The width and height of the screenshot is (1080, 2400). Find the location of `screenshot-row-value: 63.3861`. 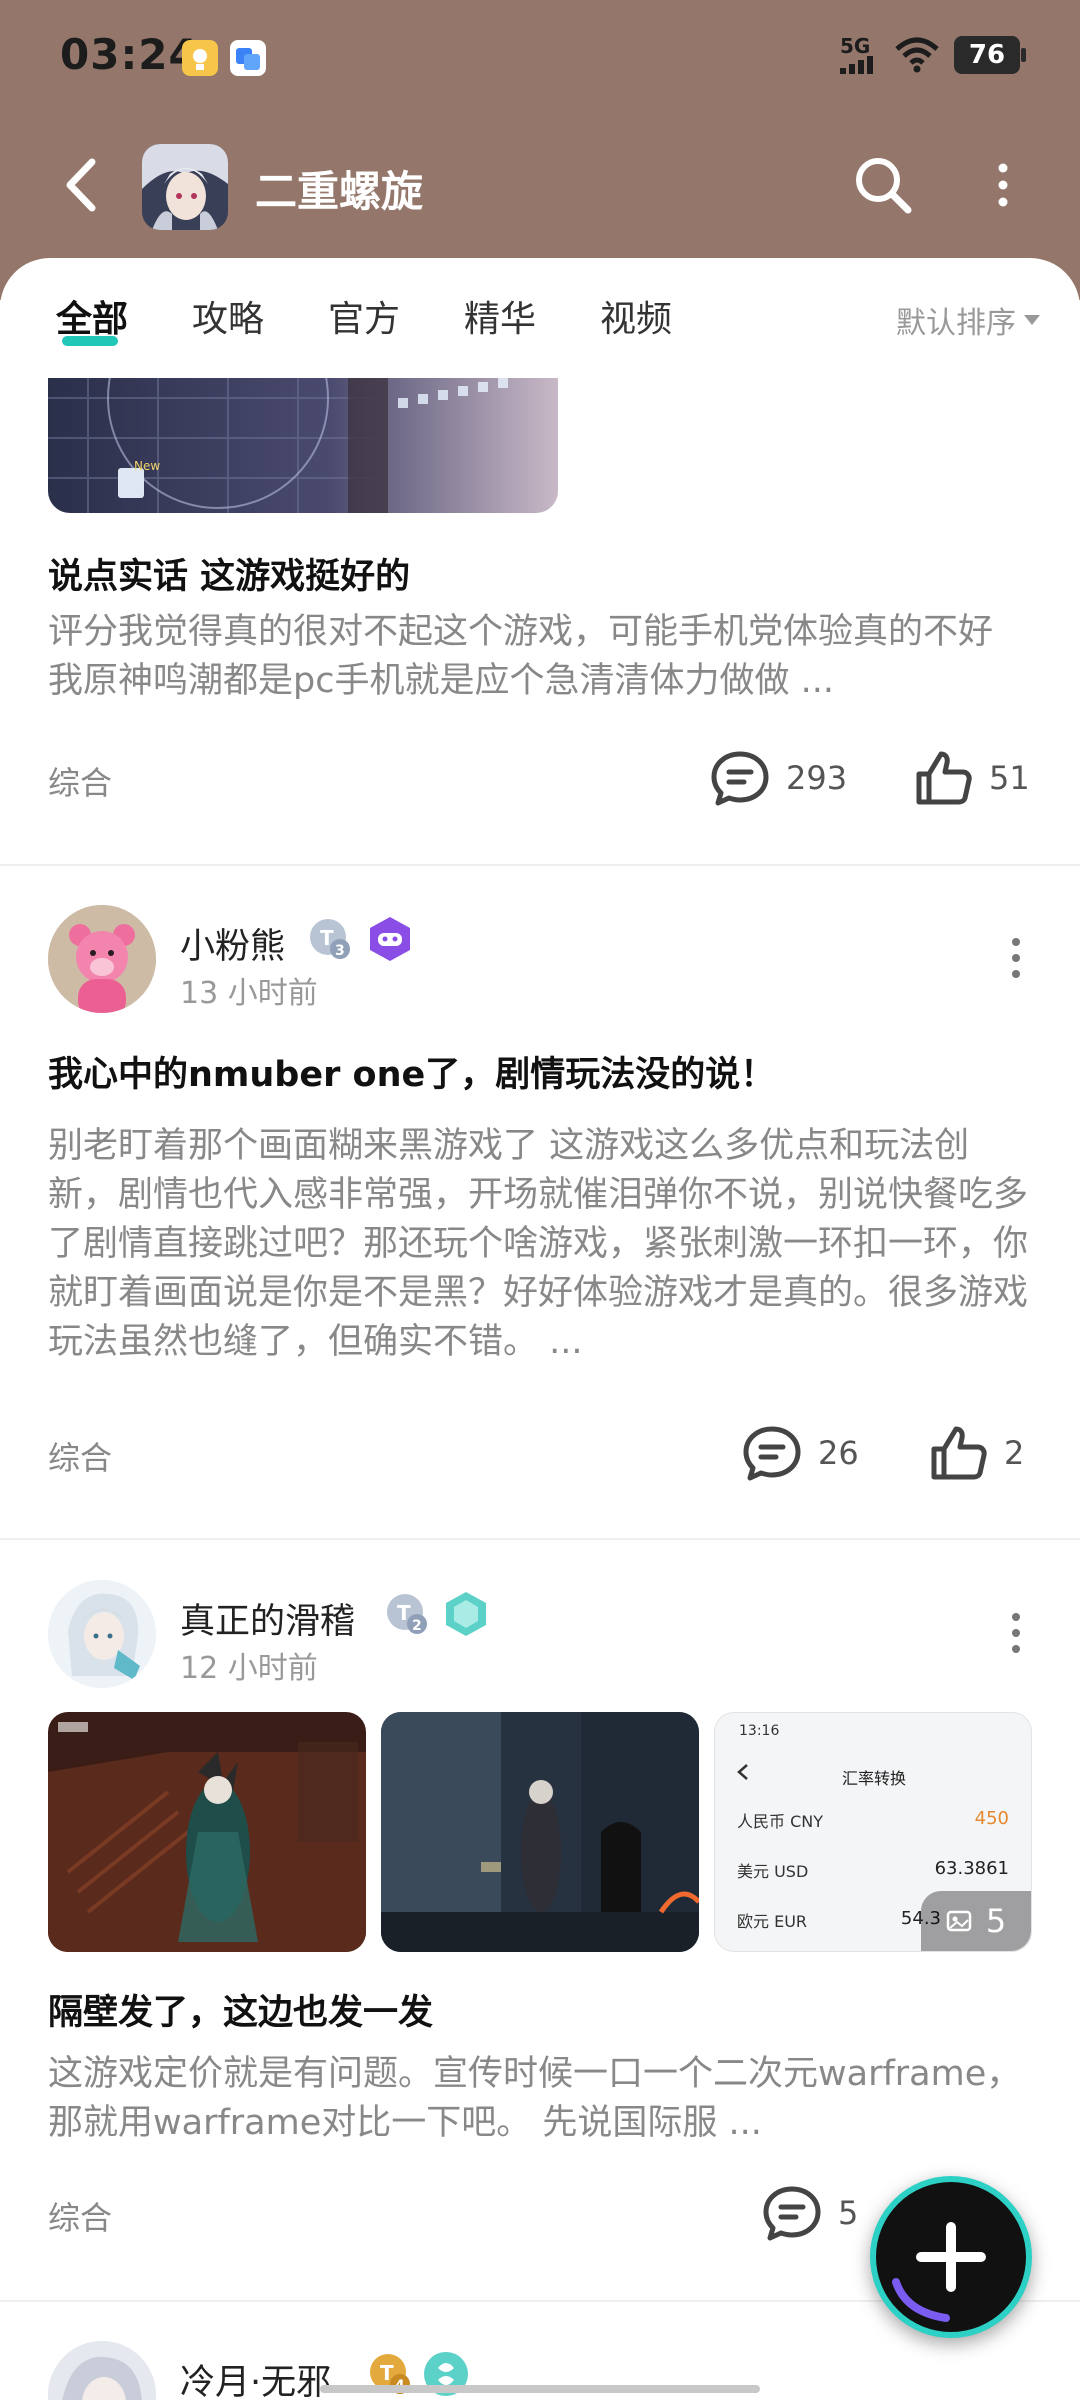

screenshot-row-value: 63.3861 is located at coordinates (971, 1868).